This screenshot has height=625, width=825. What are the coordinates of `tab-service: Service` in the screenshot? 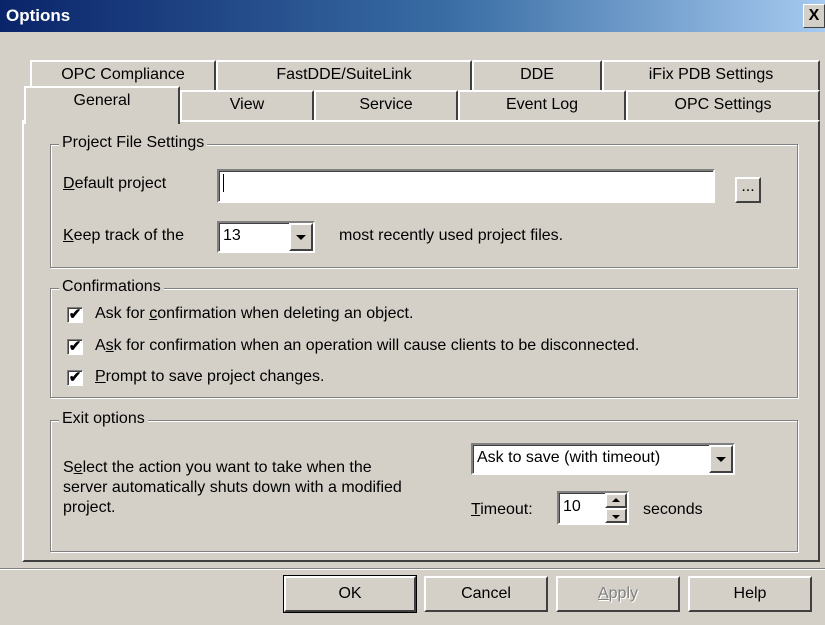 It's located at (386, 105).